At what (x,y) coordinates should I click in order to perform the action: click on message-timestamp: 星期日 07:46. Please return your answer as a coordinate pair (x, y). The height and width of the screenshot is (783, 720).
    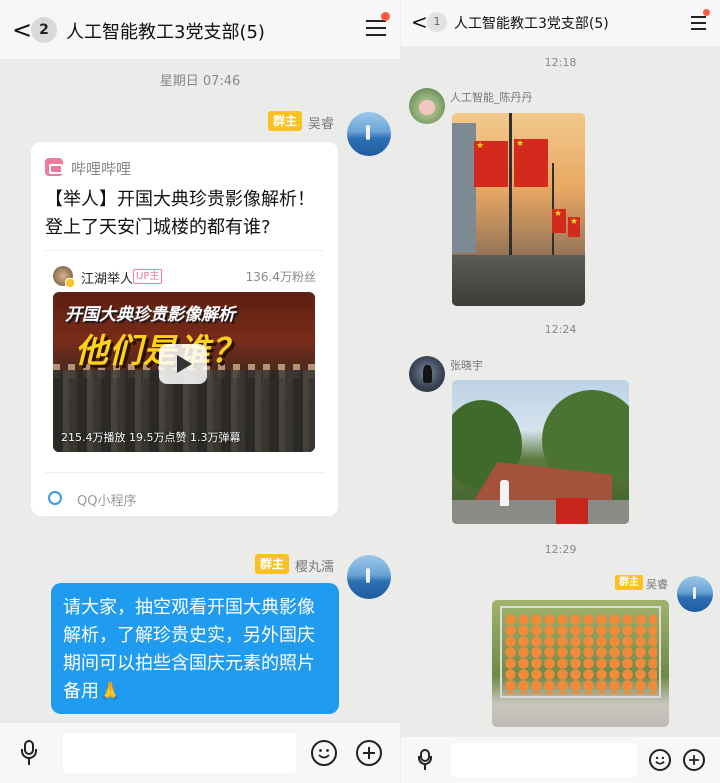
    Looking at the image, I should click on (200, 81).